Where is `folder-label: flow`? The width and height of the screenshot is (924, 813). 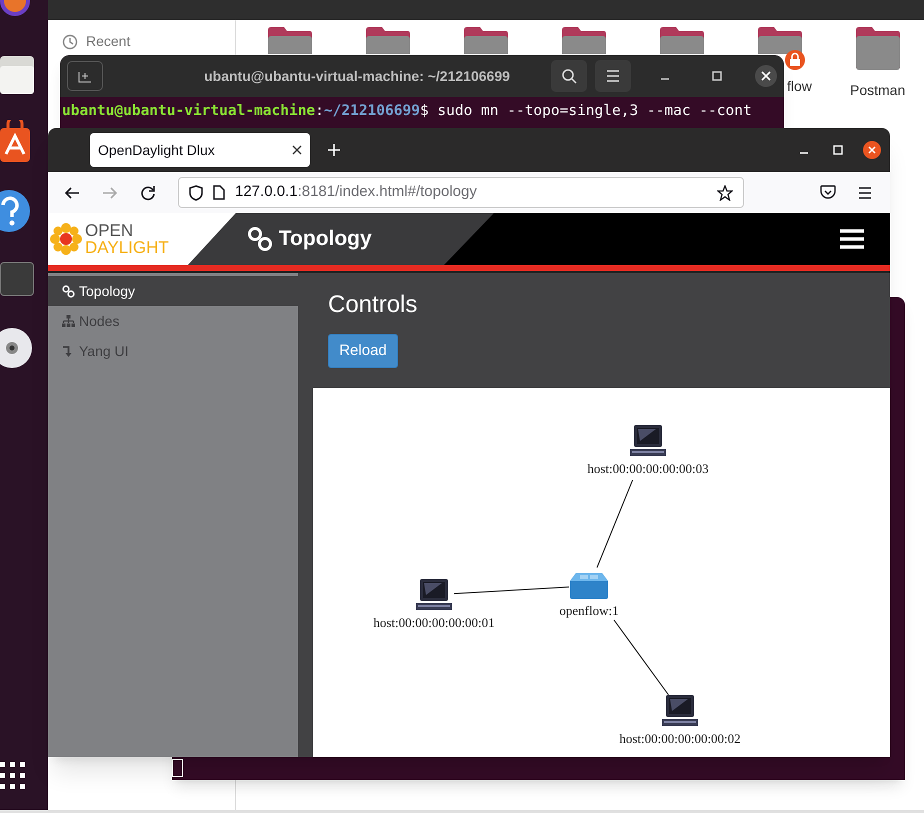
folder-label: flow is located at coordinates (799, 86).